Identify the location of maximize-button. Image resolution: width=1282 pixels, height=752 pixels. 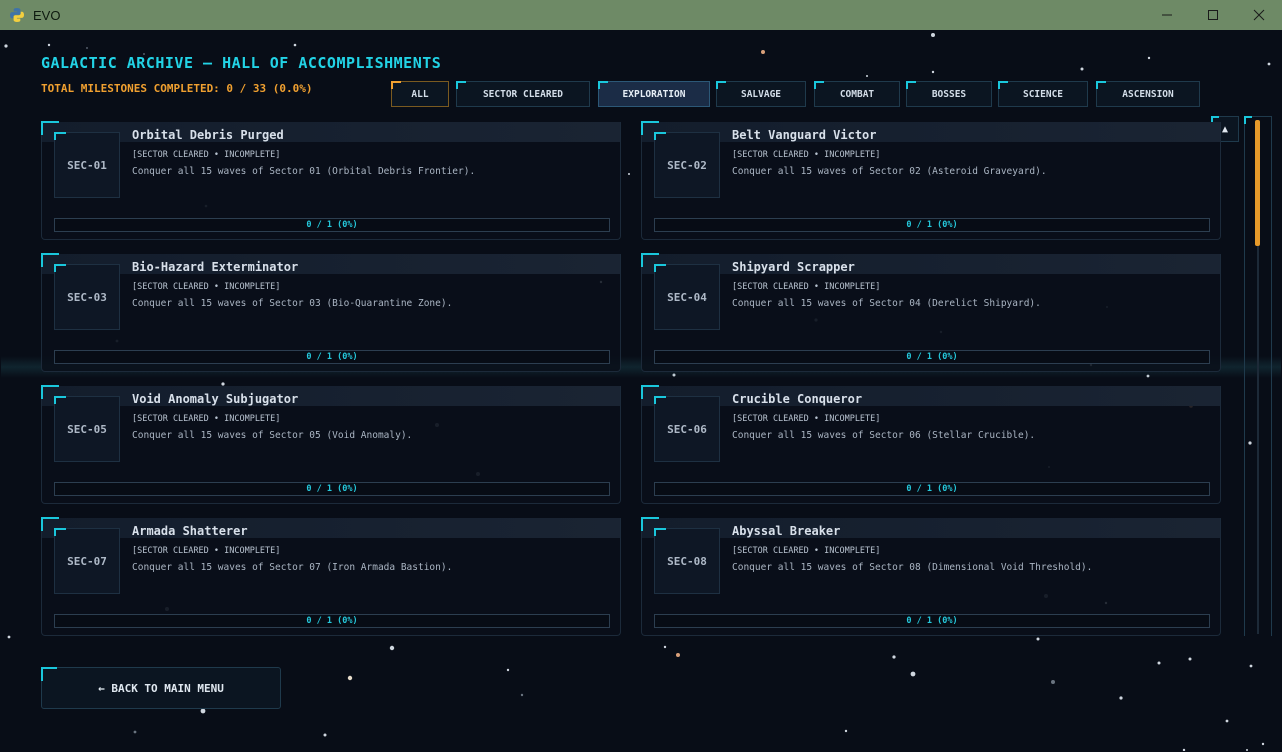
(1213, 15).